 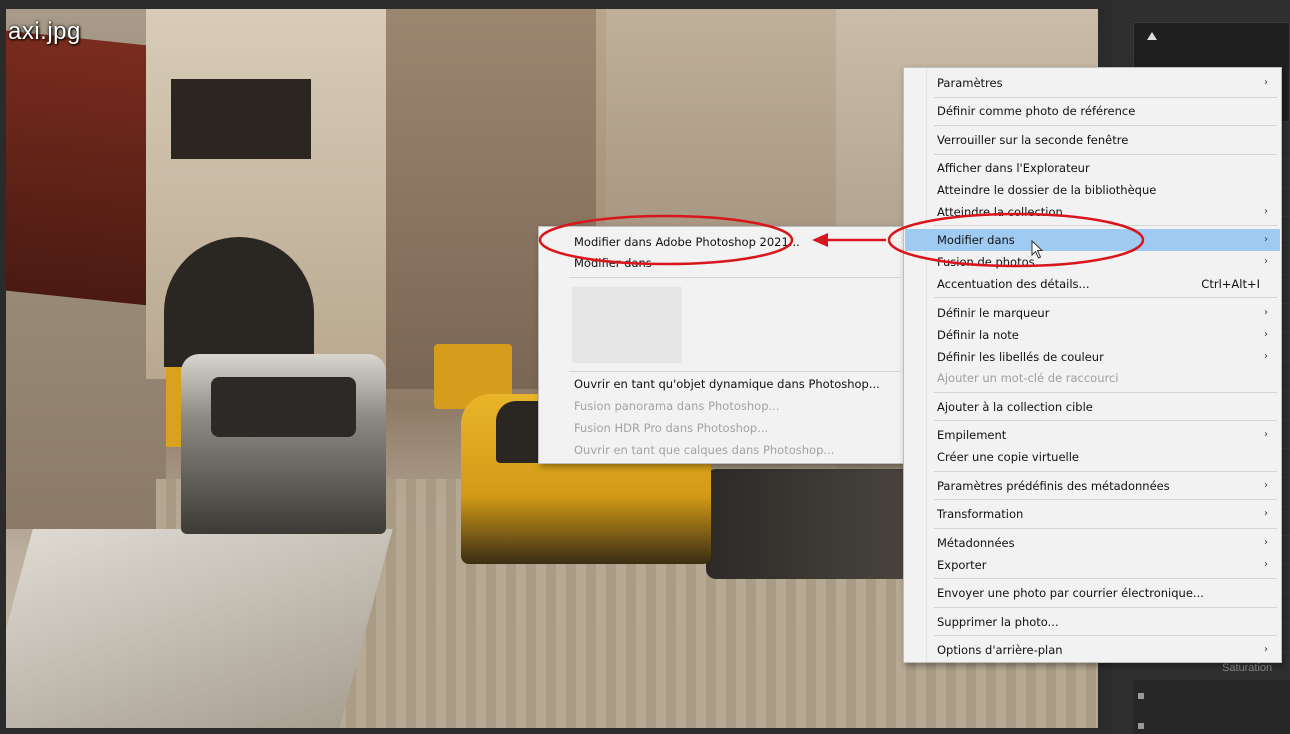 I want to click on menu-item-stacking: Empilement ›, so click(x=1092, y=435).